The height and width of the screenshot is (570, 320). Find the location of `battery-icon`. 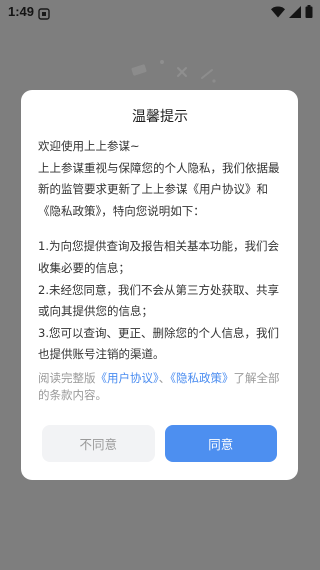

battery-icon is located at coordinates (309, 11).